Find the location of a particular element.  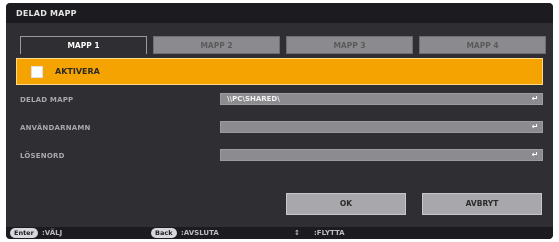

username-field: ↵ is located at coordinates (381, 127).